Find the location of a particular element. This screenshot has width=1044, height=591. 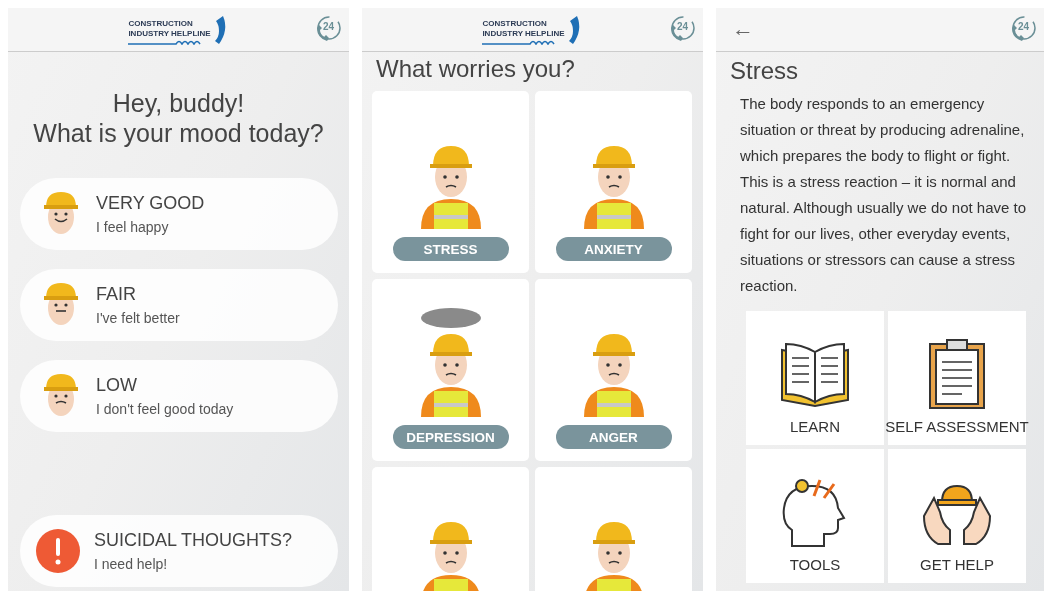

exclamation-icon is located at coordinates (58, 551).